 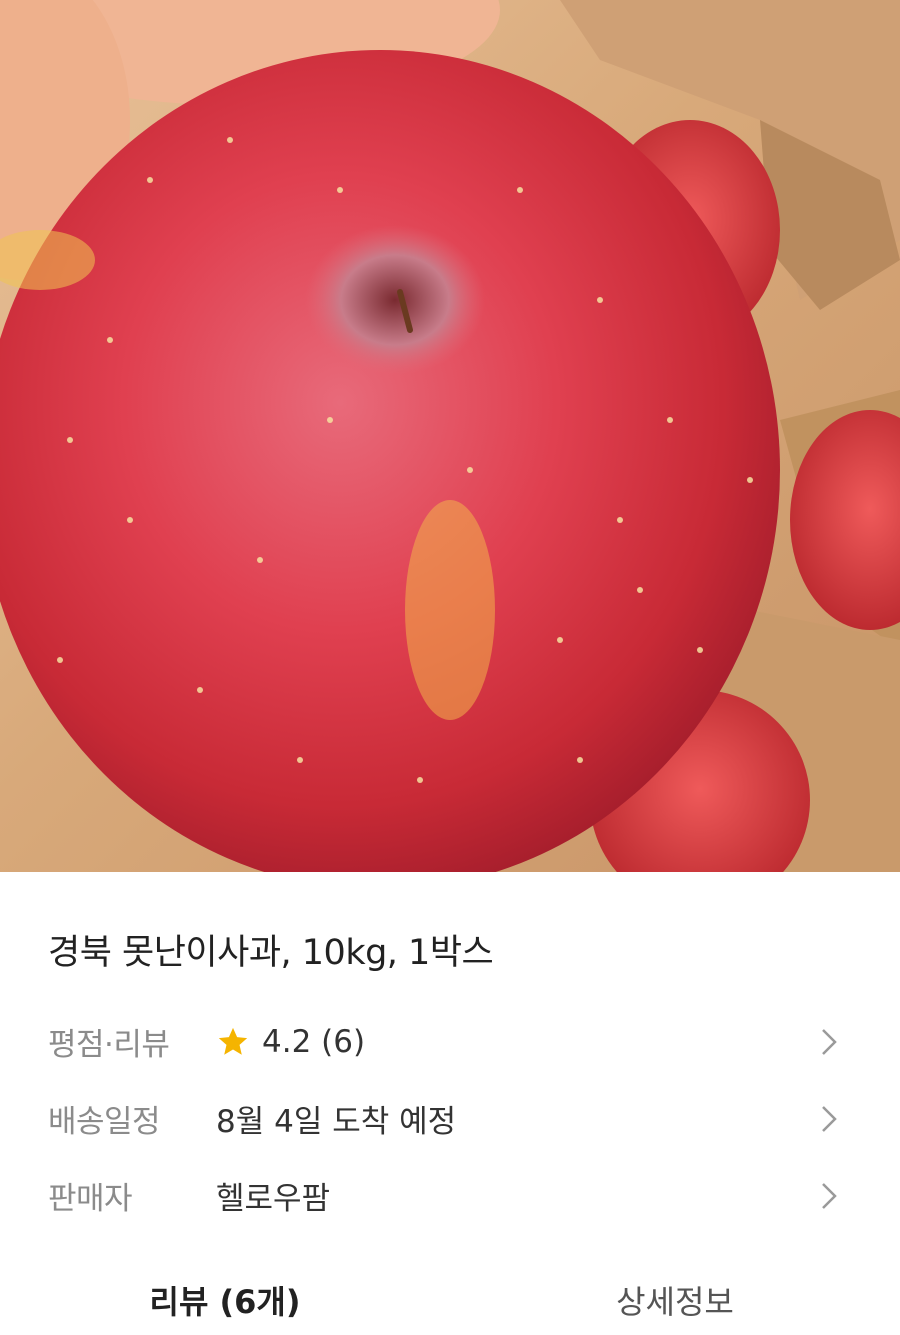 What do you see at coordinates (336, 1122) in the screenshot?
I see `delivery-value: 8월 4일 도착 예정` at bounding box center [336, 1122].